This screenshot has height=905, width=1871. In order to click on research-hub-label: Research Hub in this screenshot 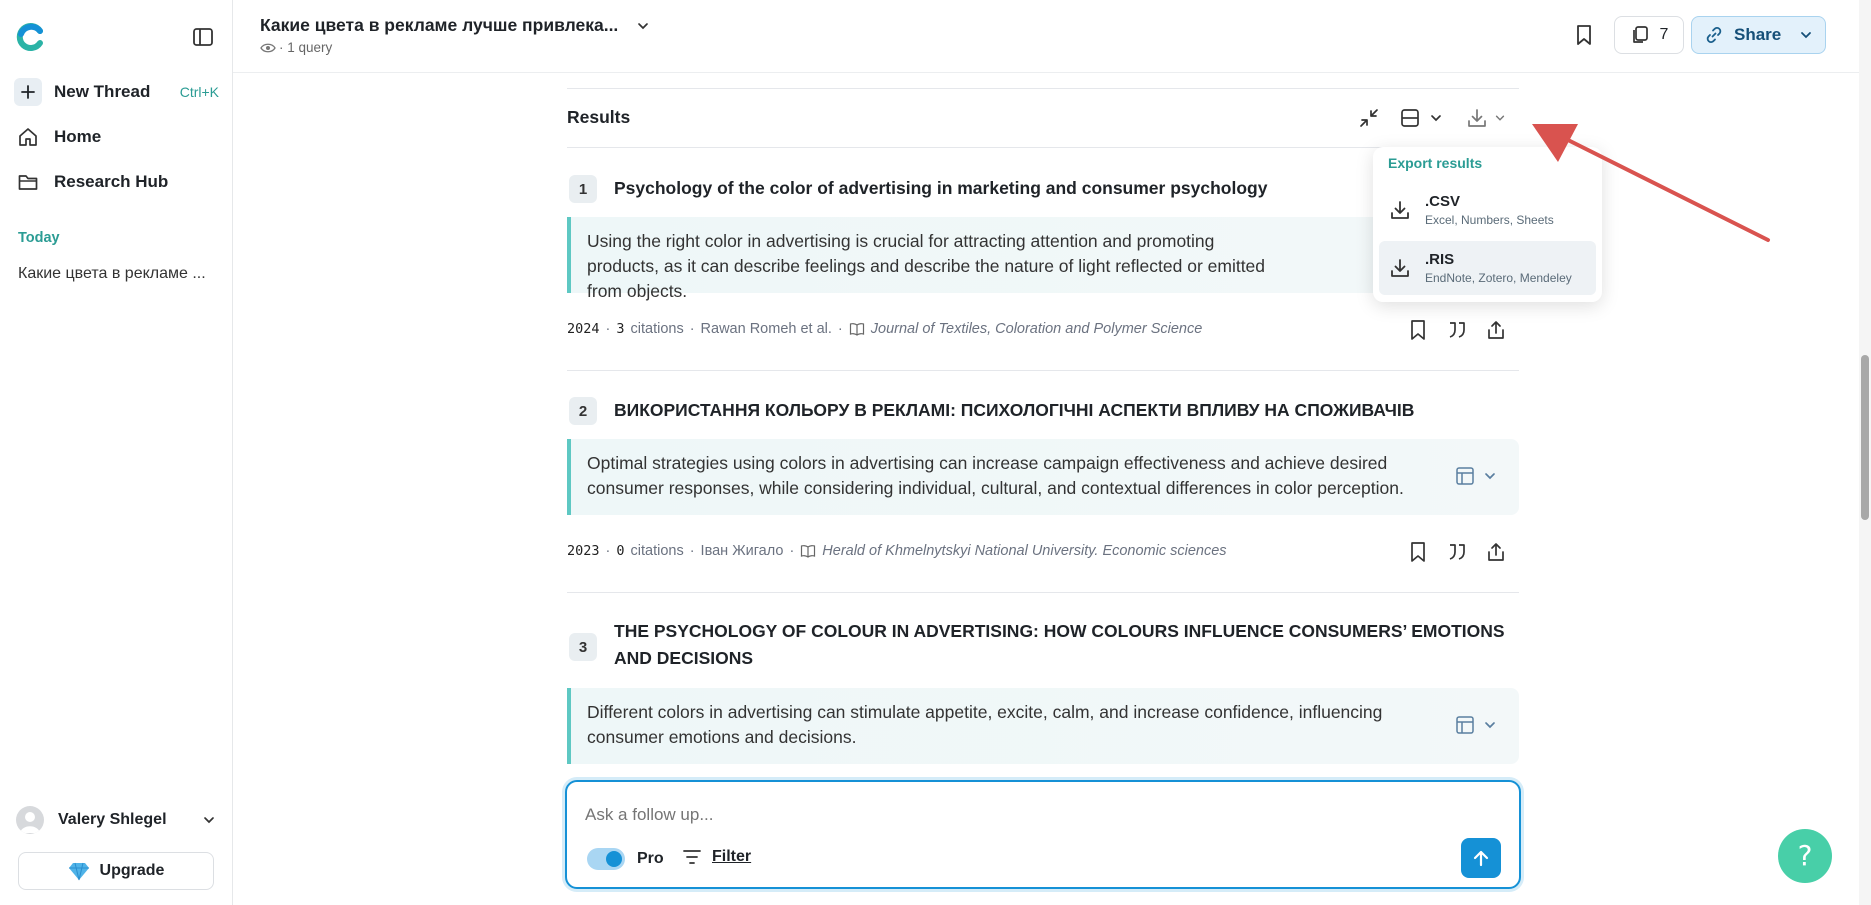, I will do `click(111, 181)`.